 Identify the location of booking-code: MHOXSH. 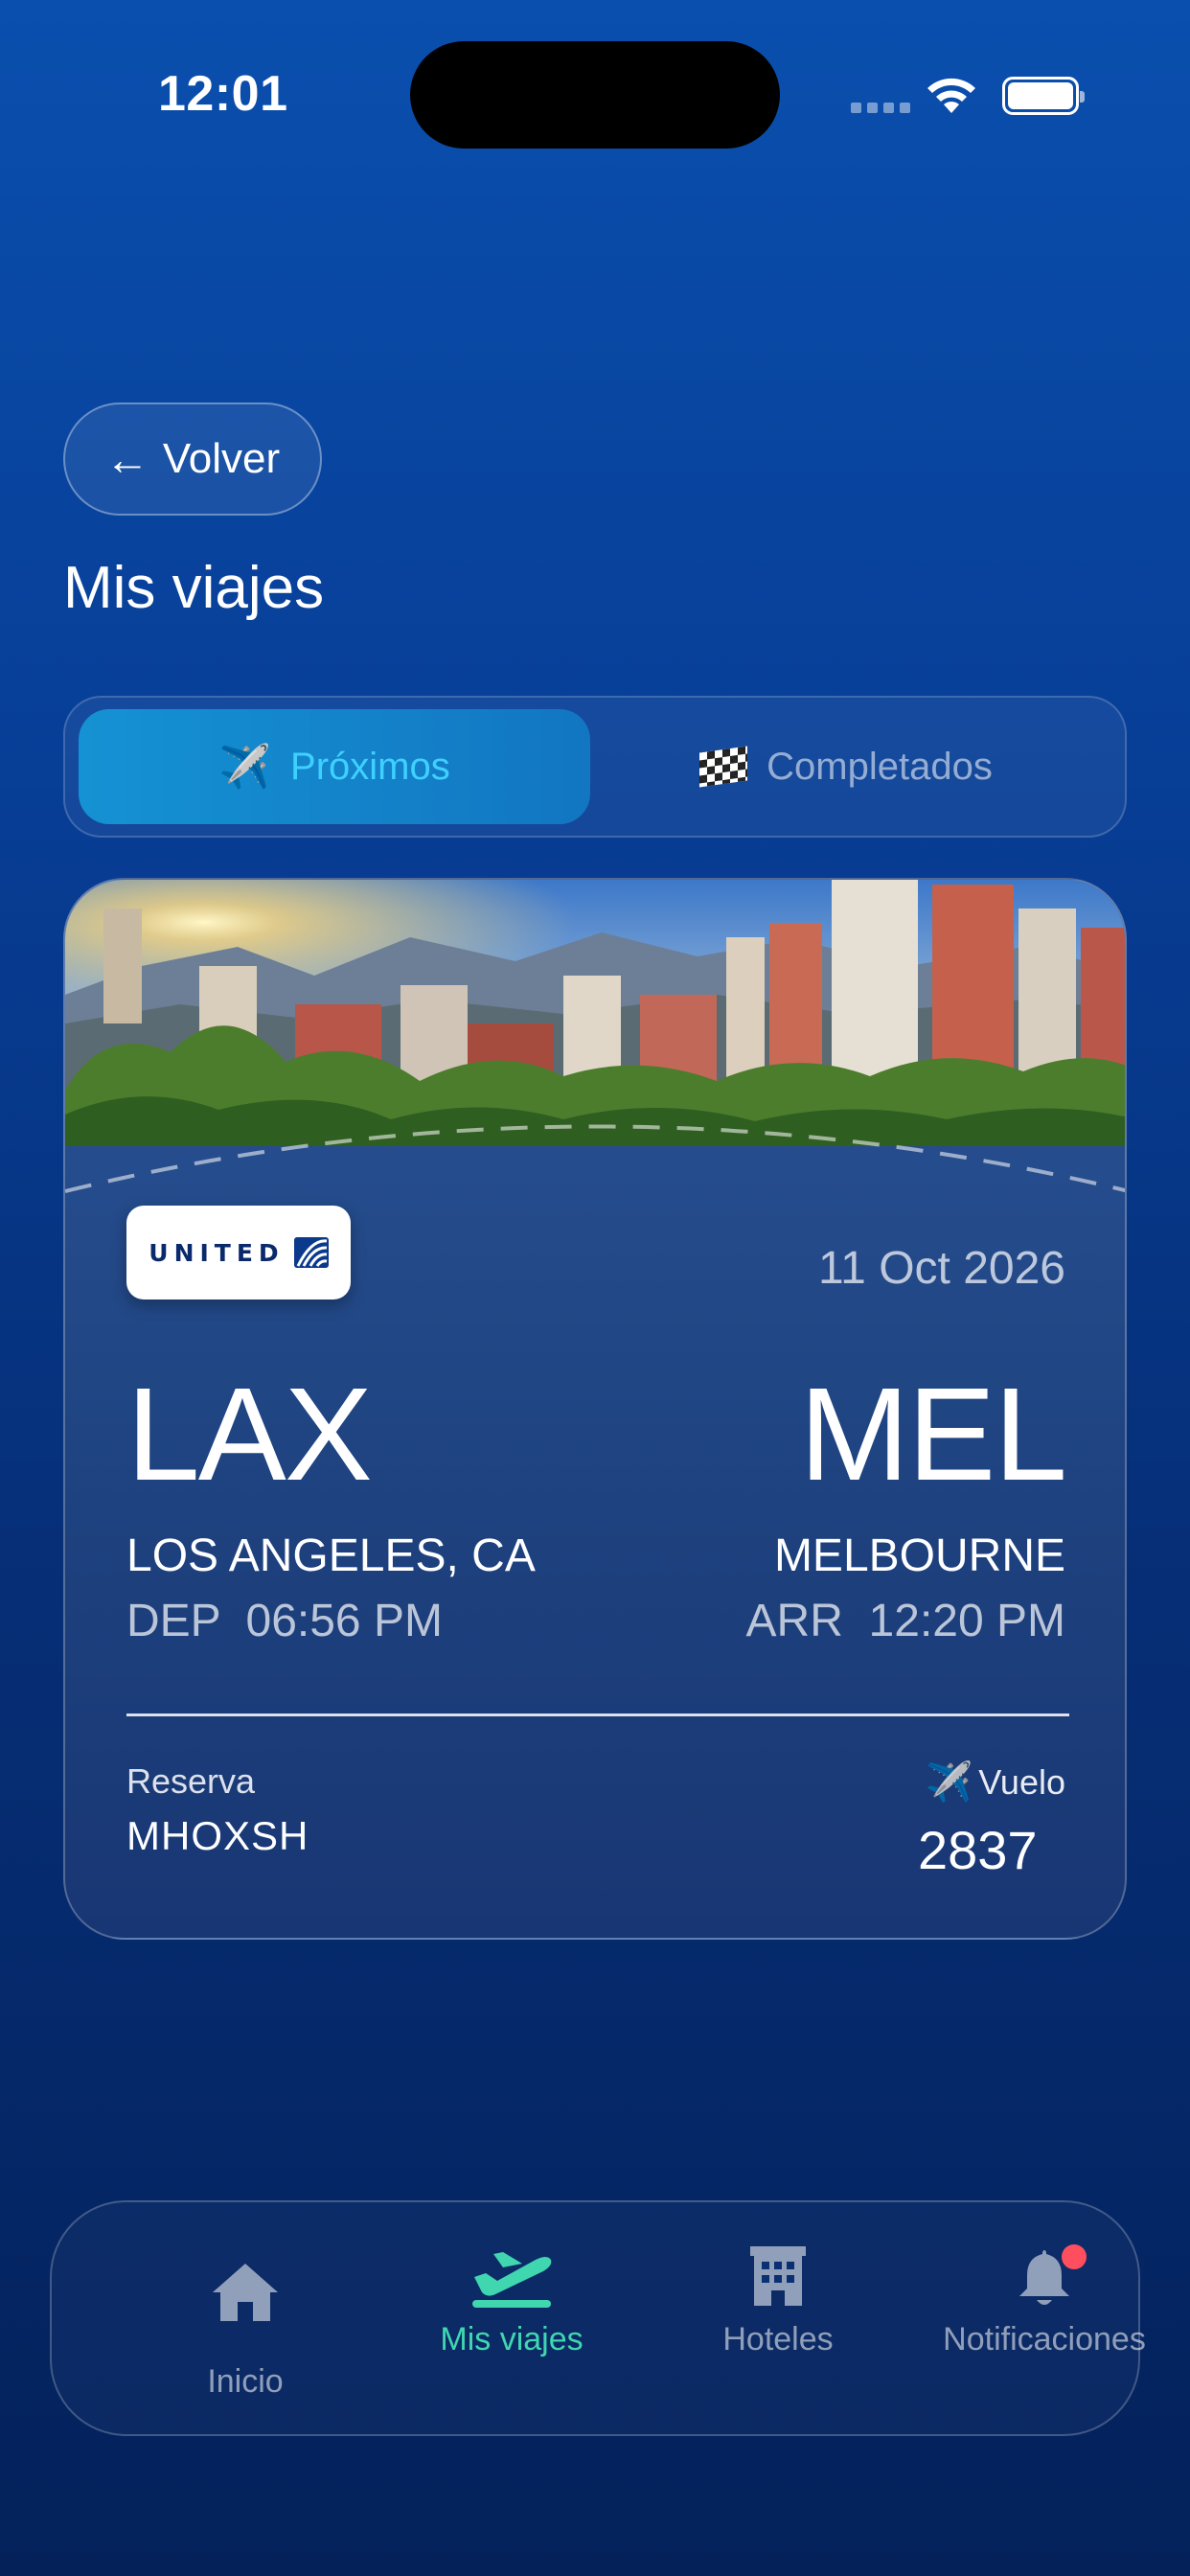
(218, 1835).